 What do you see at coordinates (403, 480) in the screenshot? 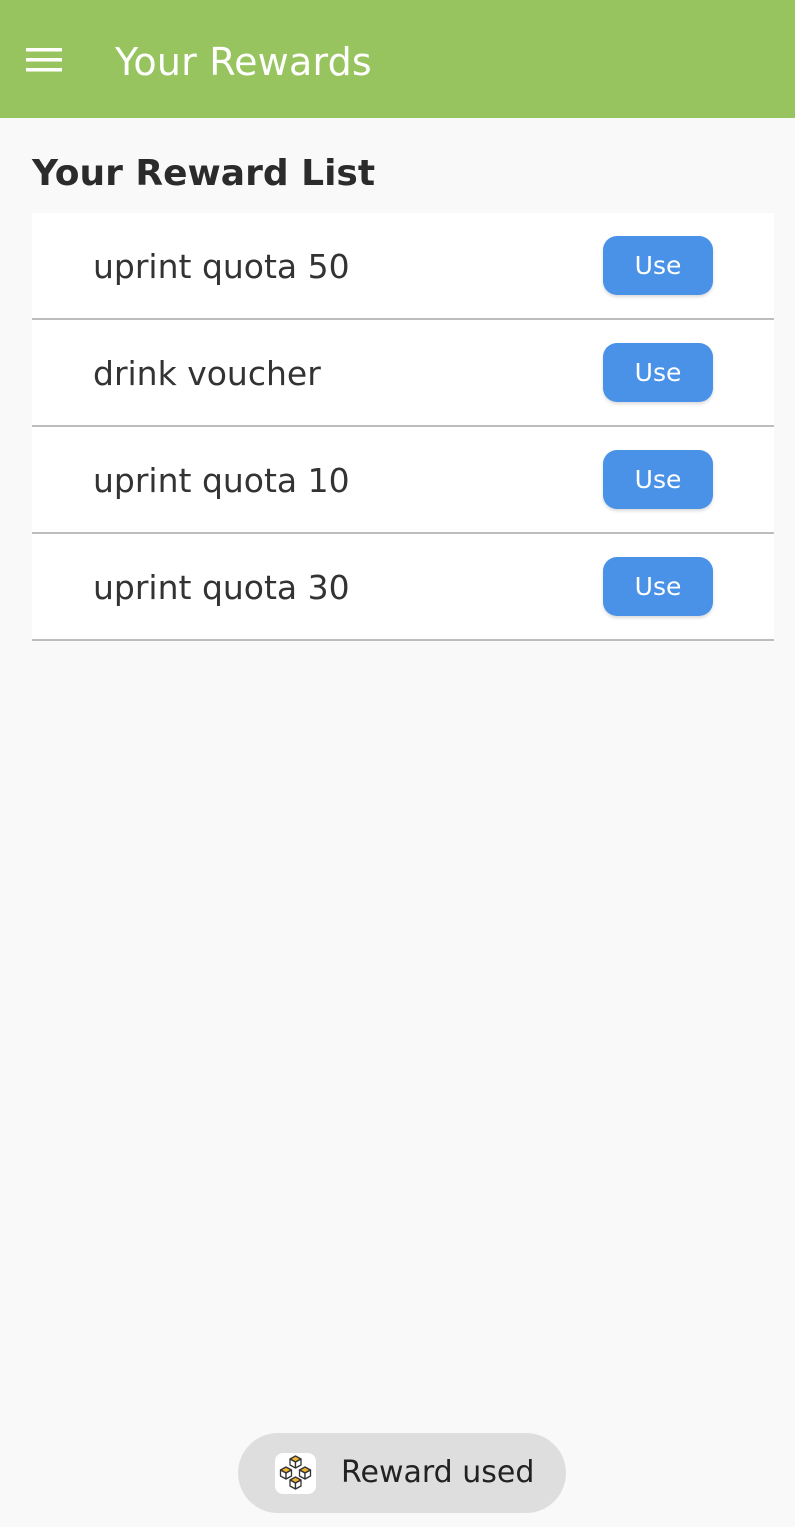
I see `reward-row-uprint-quota-10: uprint quota 10 Use` at bounding box center [403, 480].